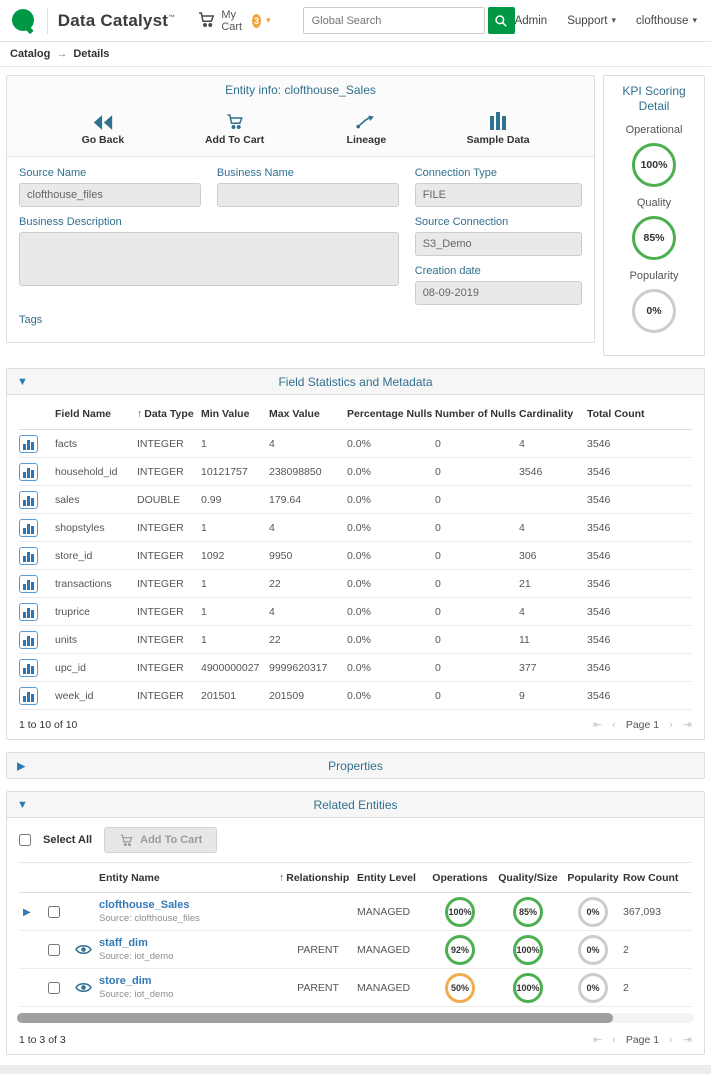 This screenshot has width=711, height=1074. What do you see at coordinates (160, 583) in the screenshot?
I see `data-type-cell: INTEGER` at bounding box center [160, 583].